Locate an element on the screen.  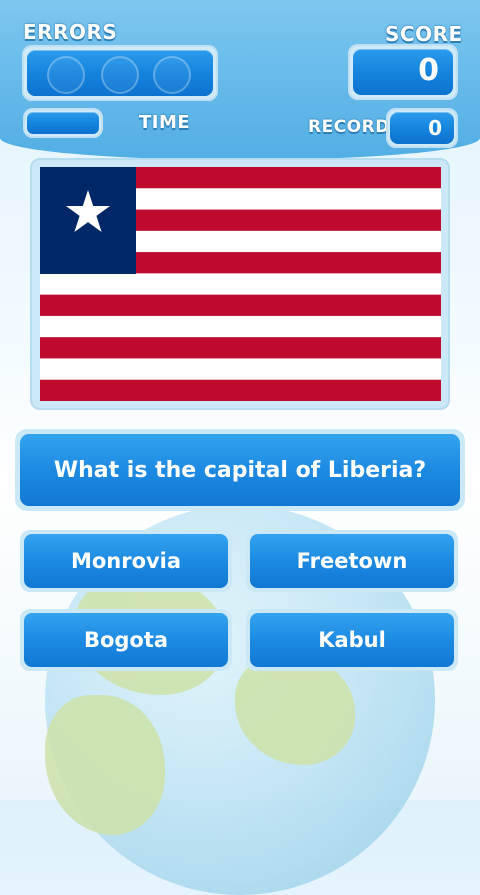
question-text: What is the capital of Liberia? is located at coordinates (240, 470).